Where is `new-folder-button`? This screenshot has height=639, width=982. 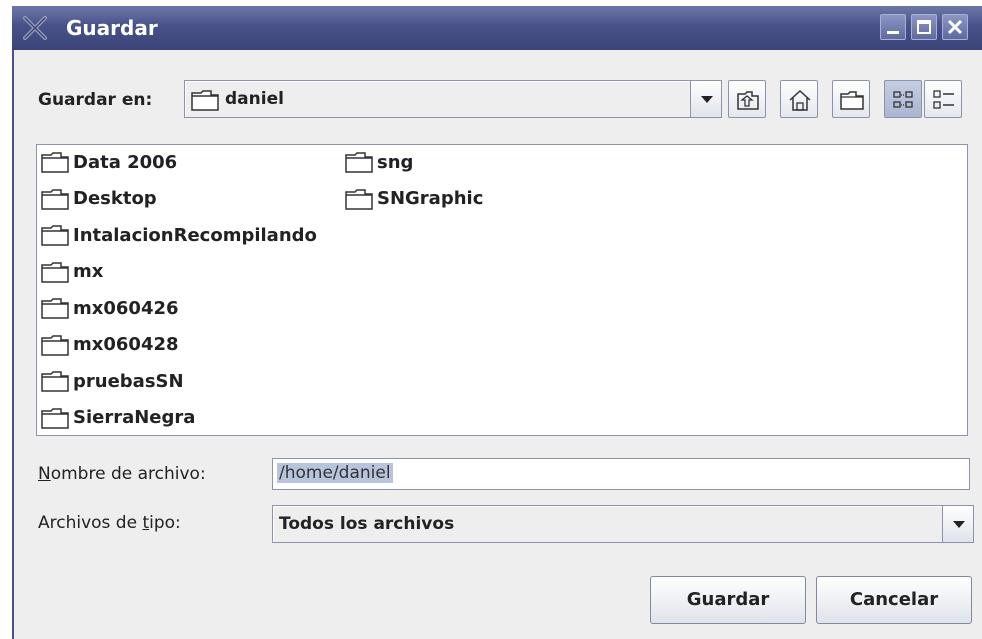 new-folder-button is located at coordinates (851, 99).